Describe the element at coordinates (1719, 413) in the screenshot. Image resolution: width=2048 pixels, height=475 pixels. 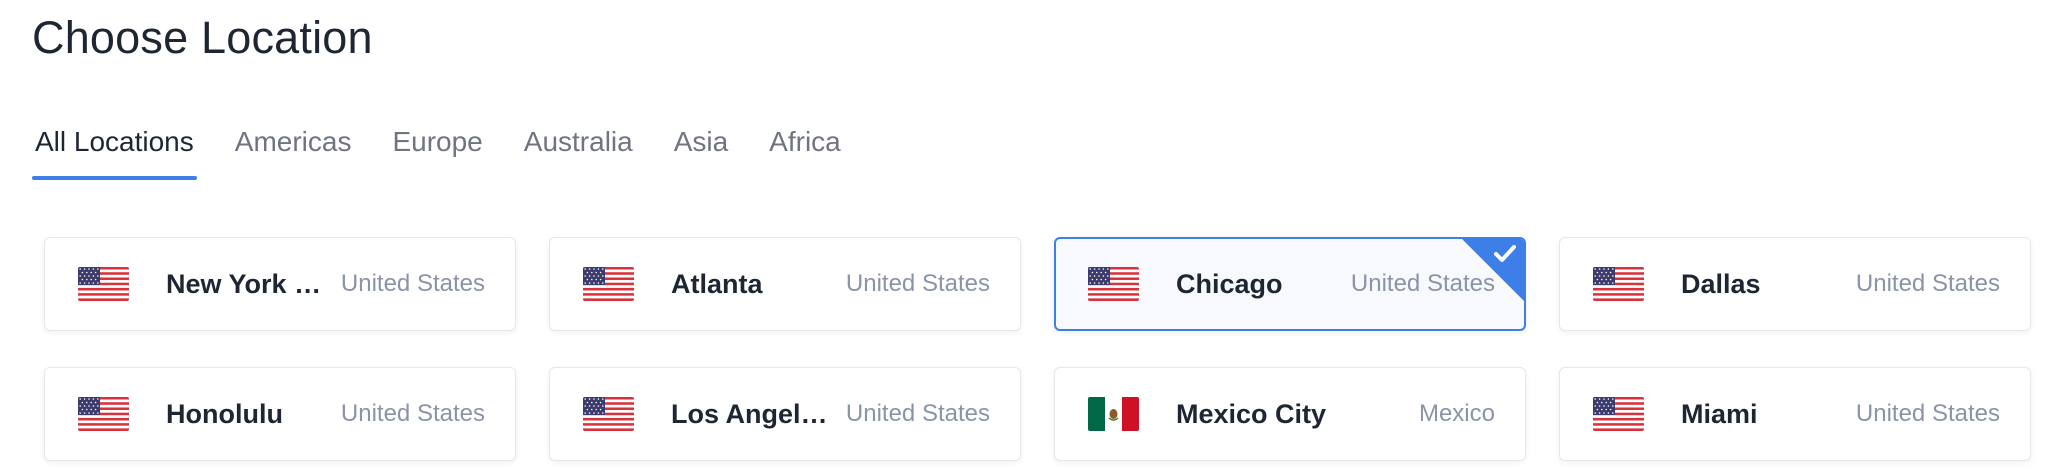
I see `city-name: Miami` at that location.